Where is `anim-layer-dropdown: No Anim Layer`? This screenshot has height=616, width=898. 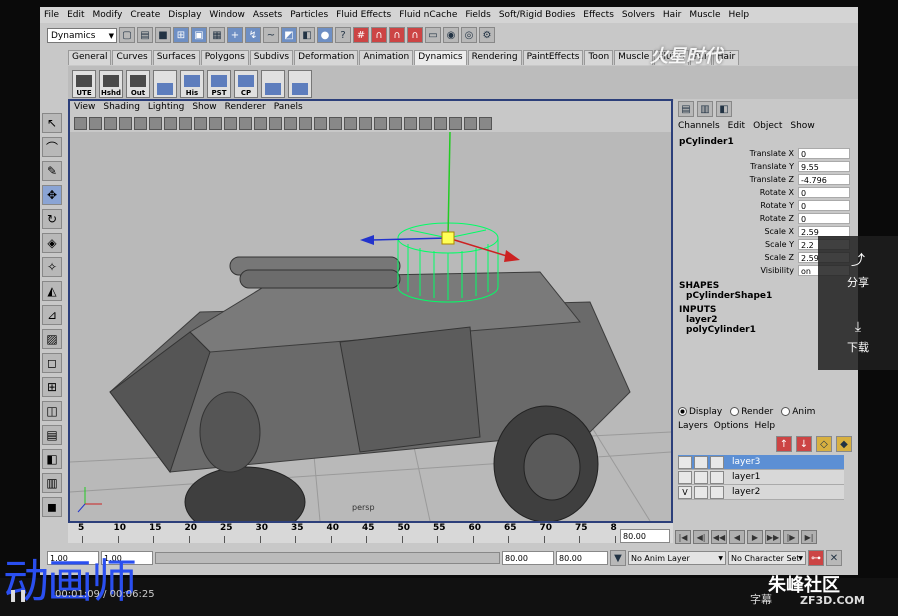 anim-layer-dropdown: No Anim Layer is located at coordinates (677, 558).